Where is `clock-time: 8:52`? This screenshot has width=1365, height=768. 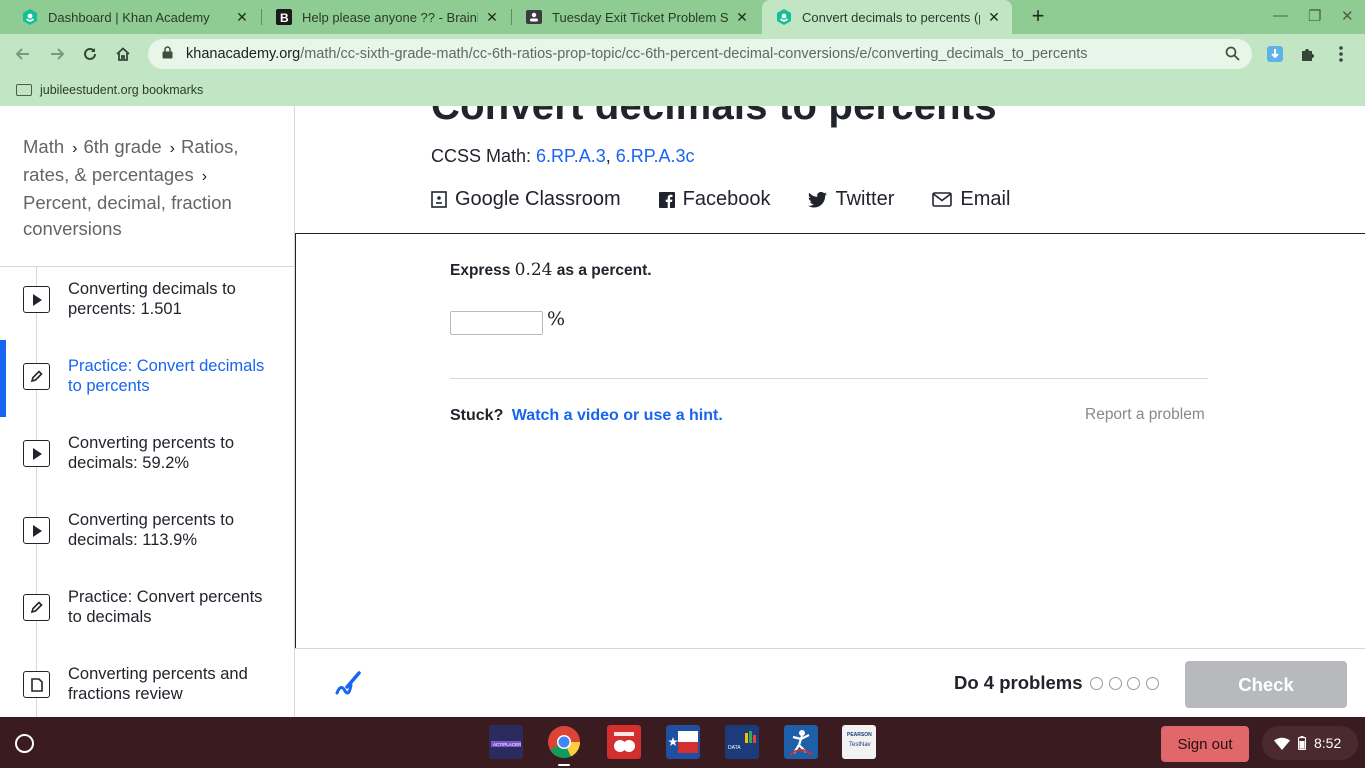
clock-time: 8:52 is located at coordinates (1328, 743).